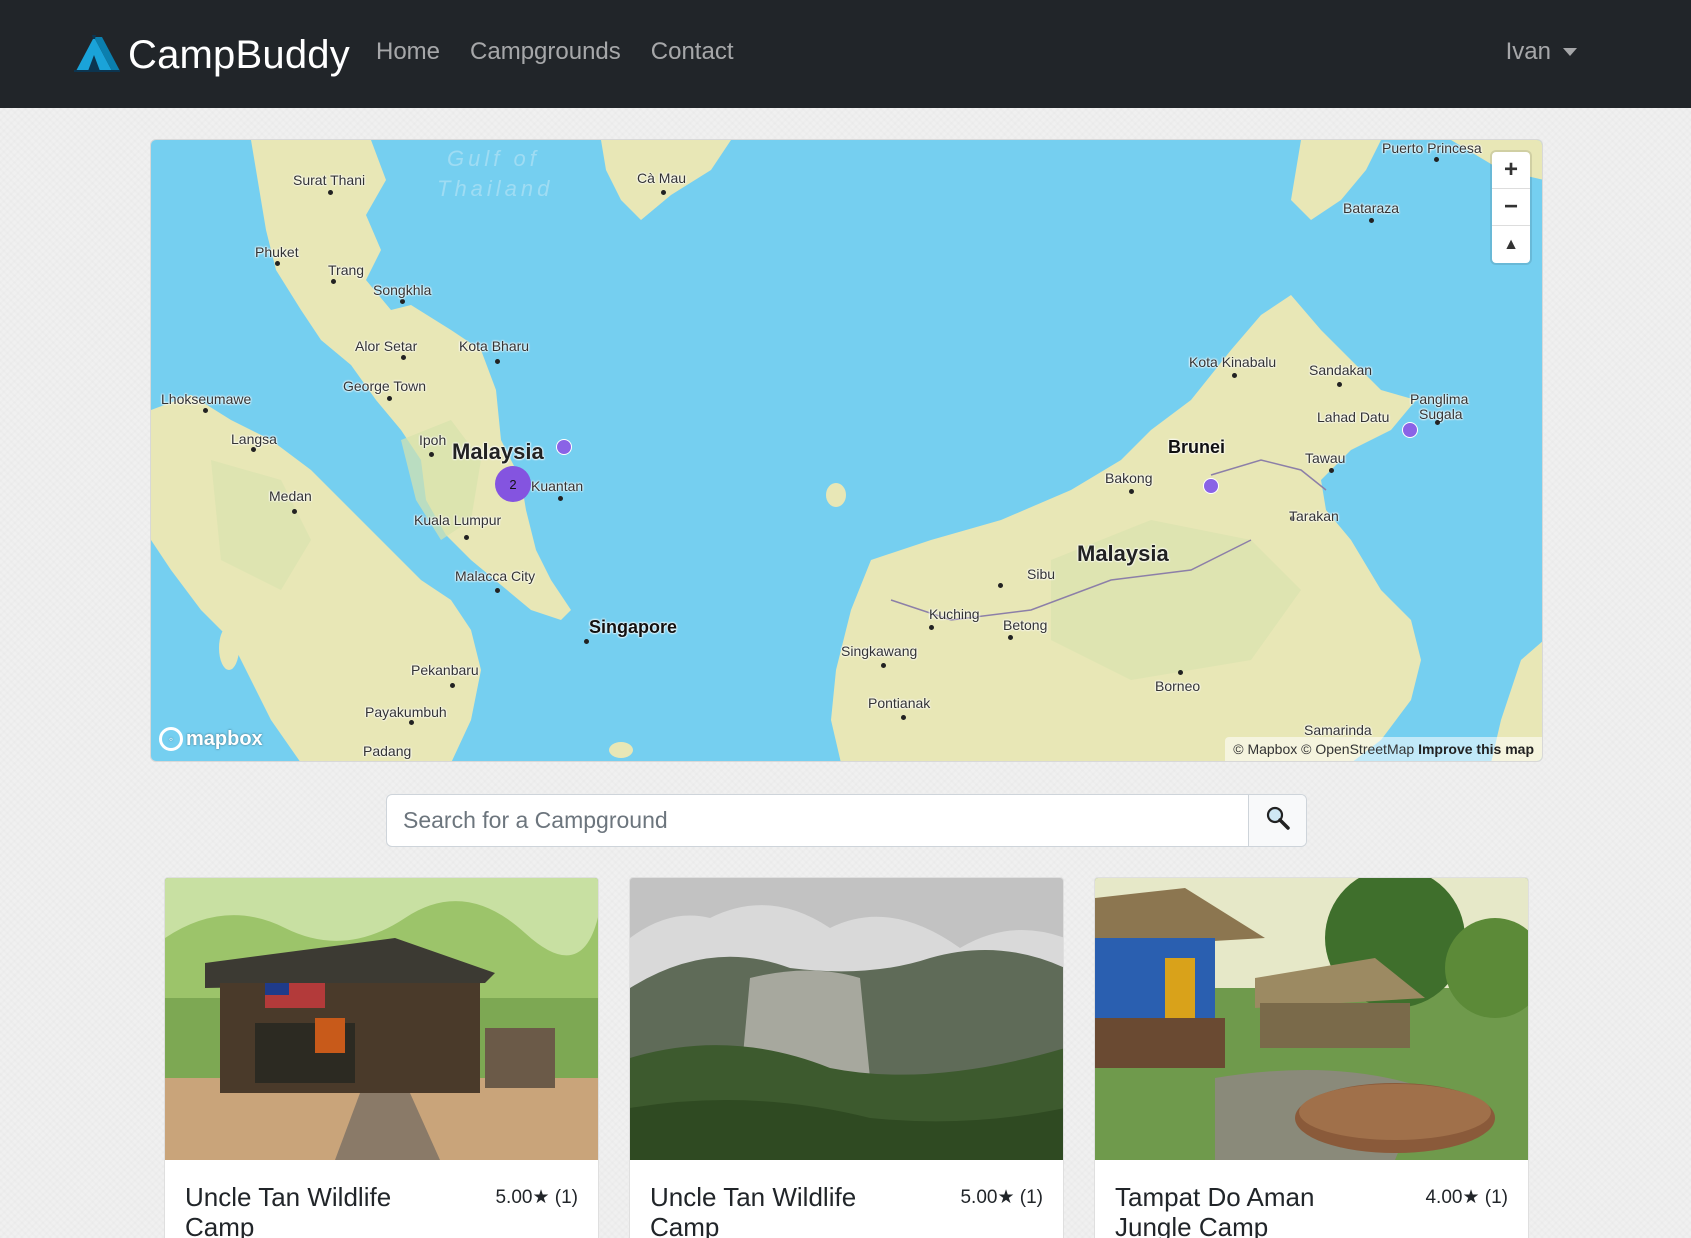 Image resolution: width=1691 pixels, height=1238 pixels. Describe the element at coordinates (97, 55) in the screenshot. I see `tent-icon` at that location.